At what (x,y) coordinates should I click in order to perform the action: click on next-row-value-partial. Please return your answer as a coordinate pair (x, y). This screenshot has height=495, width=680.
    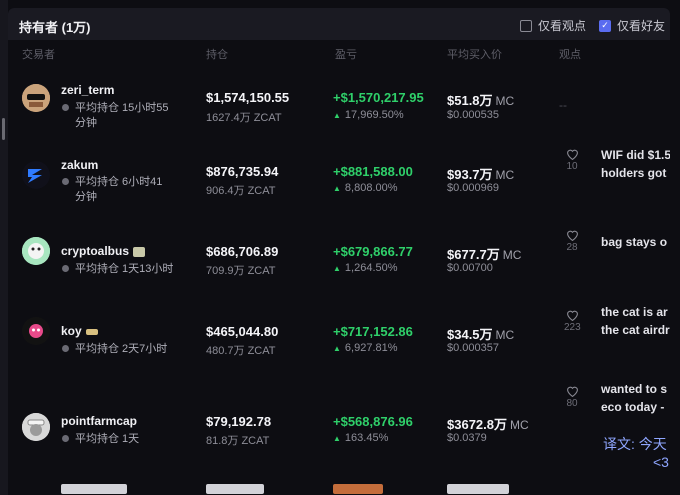
    Looking at the image, I should click on (235, 489).